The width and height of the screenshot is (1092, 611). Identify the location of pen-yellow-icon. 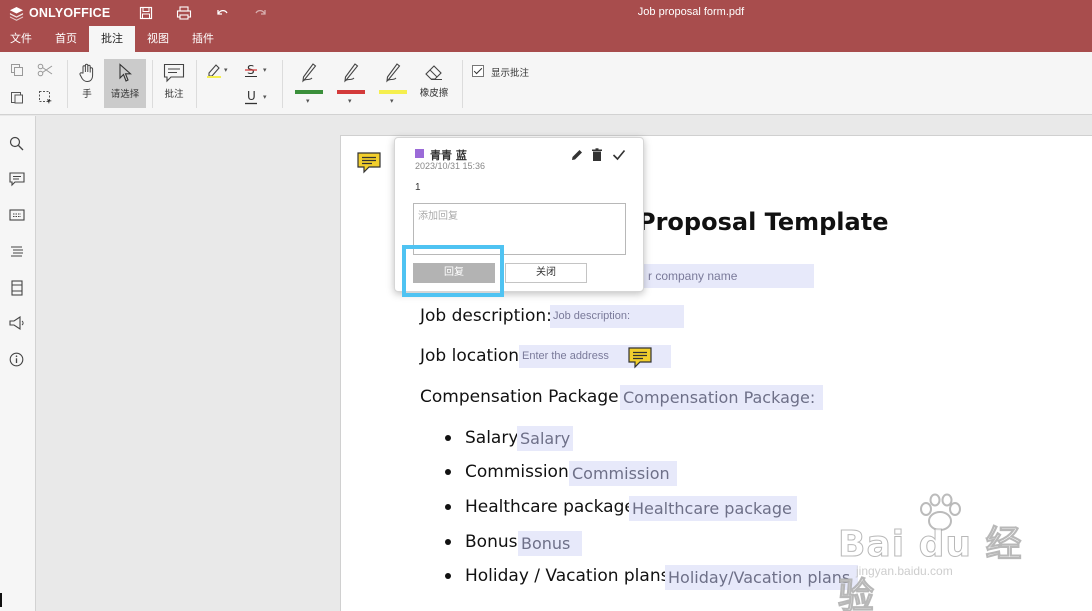
(393, 72).